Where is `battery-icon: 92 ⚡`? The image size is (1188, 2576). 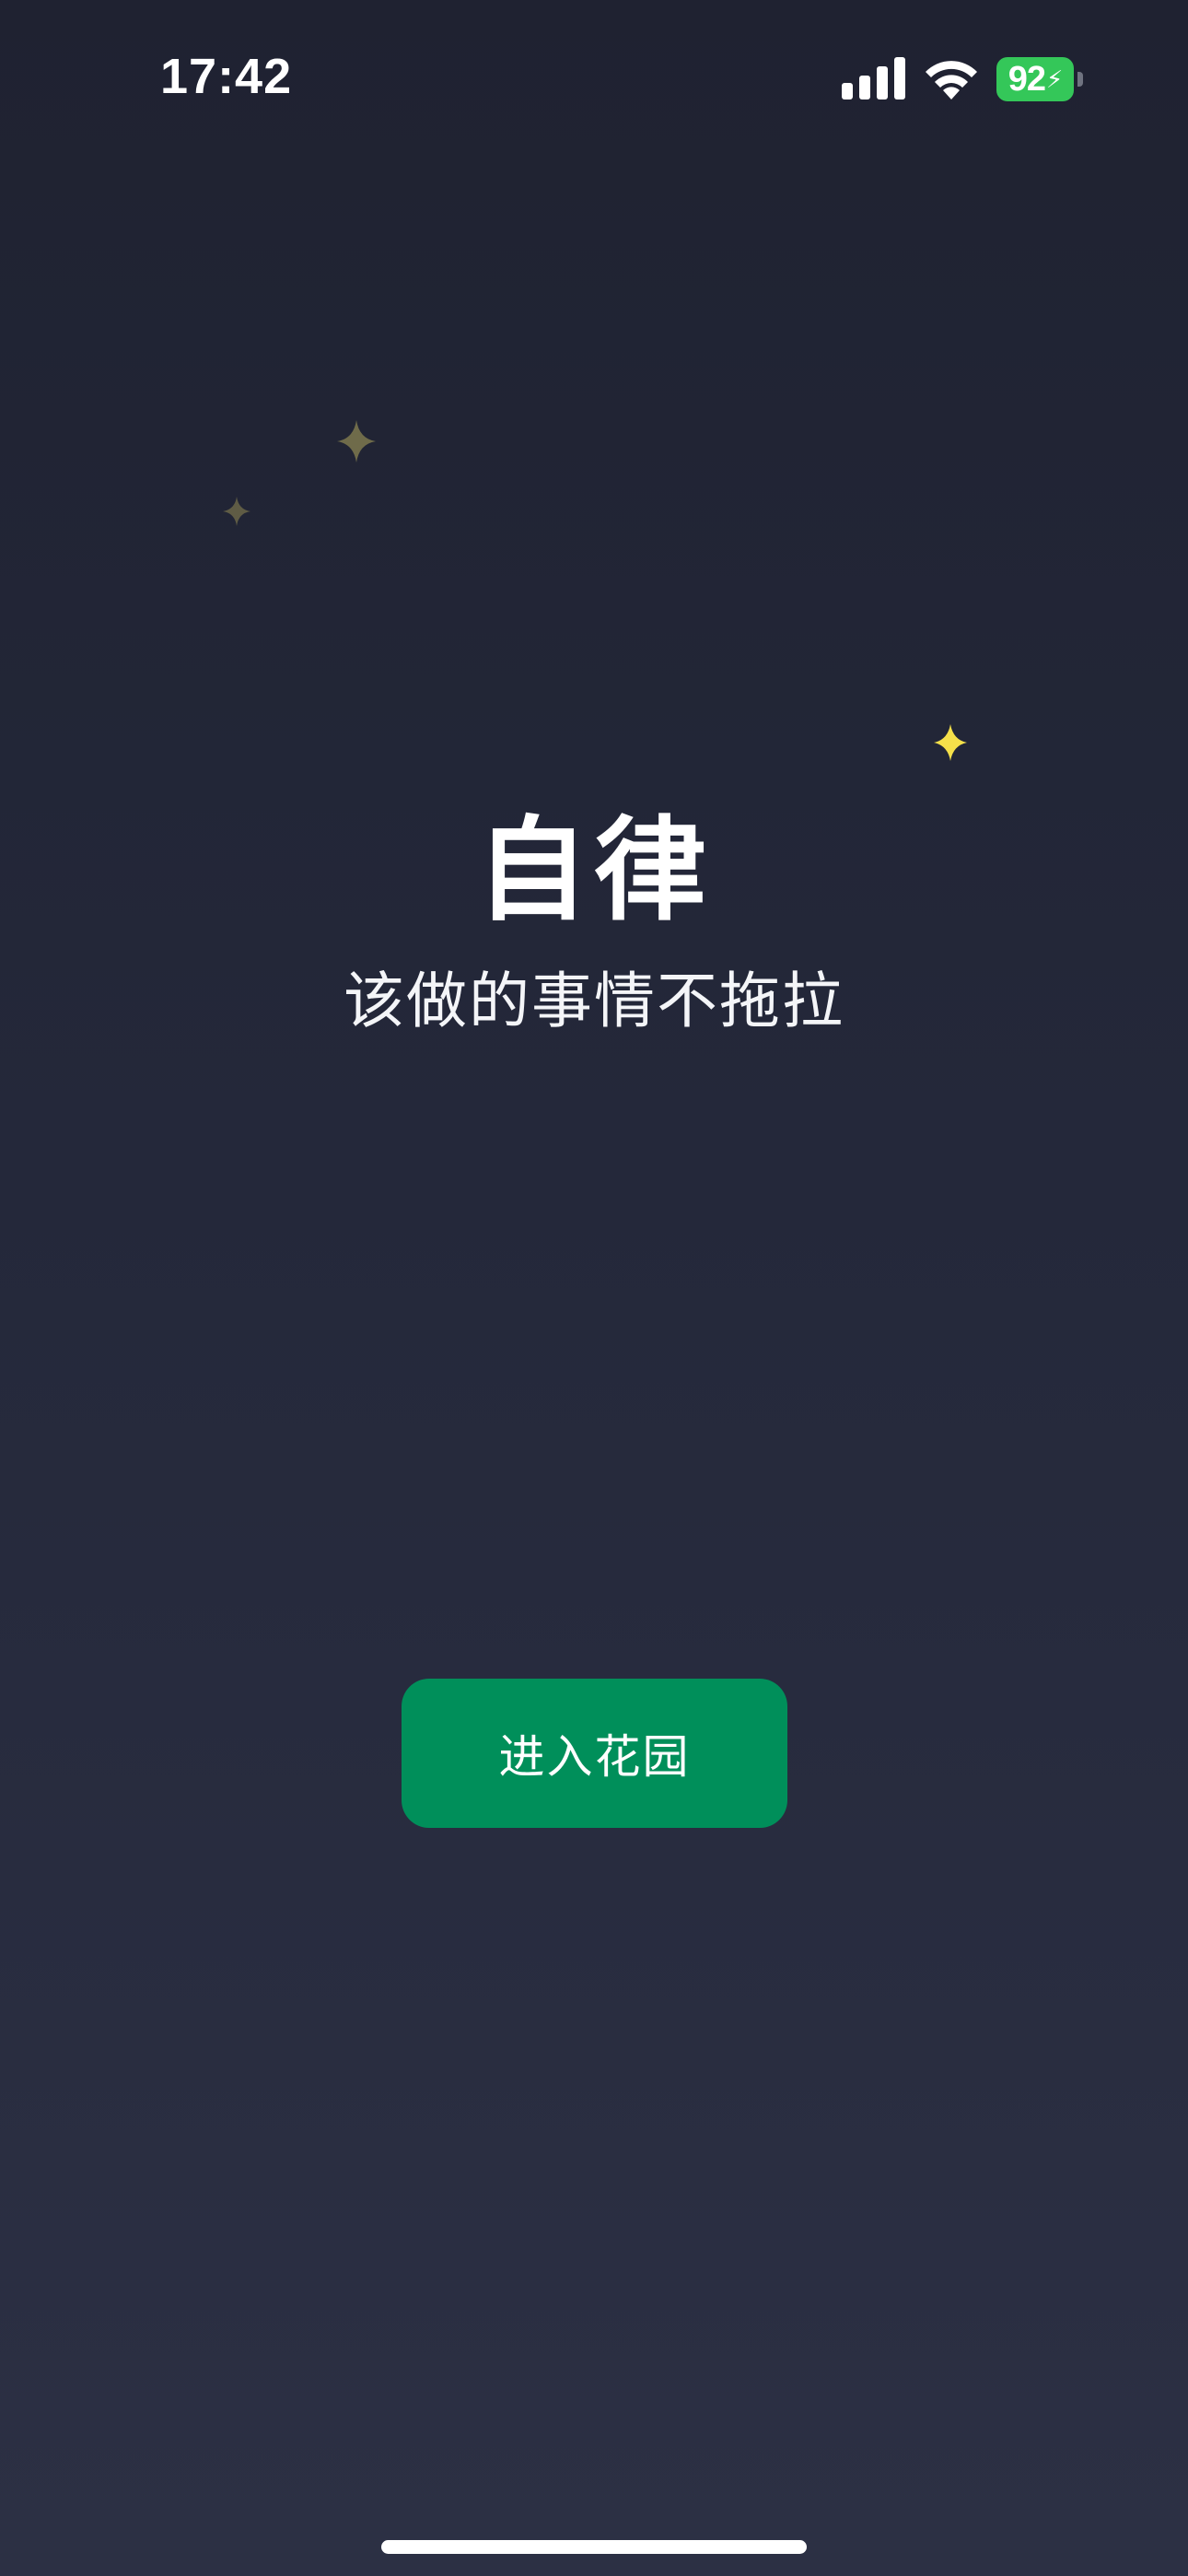
battery-icon: 92 ⚡ is located at coordinates (1039, 79).